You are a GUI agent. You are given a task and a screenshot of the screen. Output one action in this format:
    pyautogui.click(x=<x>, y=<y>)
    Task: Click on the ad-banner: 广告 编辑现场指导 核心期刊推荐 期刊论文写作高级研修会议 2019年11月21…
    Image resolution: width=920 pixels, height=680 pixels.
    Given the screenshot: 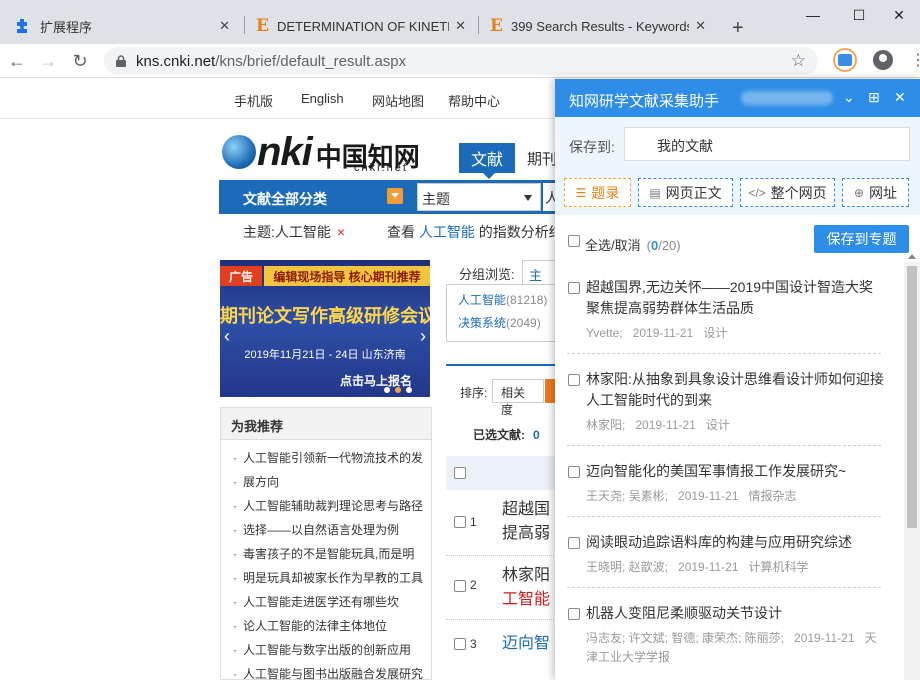 What is the action you would take?
    pyautogui.click(x=325, y=328)
    